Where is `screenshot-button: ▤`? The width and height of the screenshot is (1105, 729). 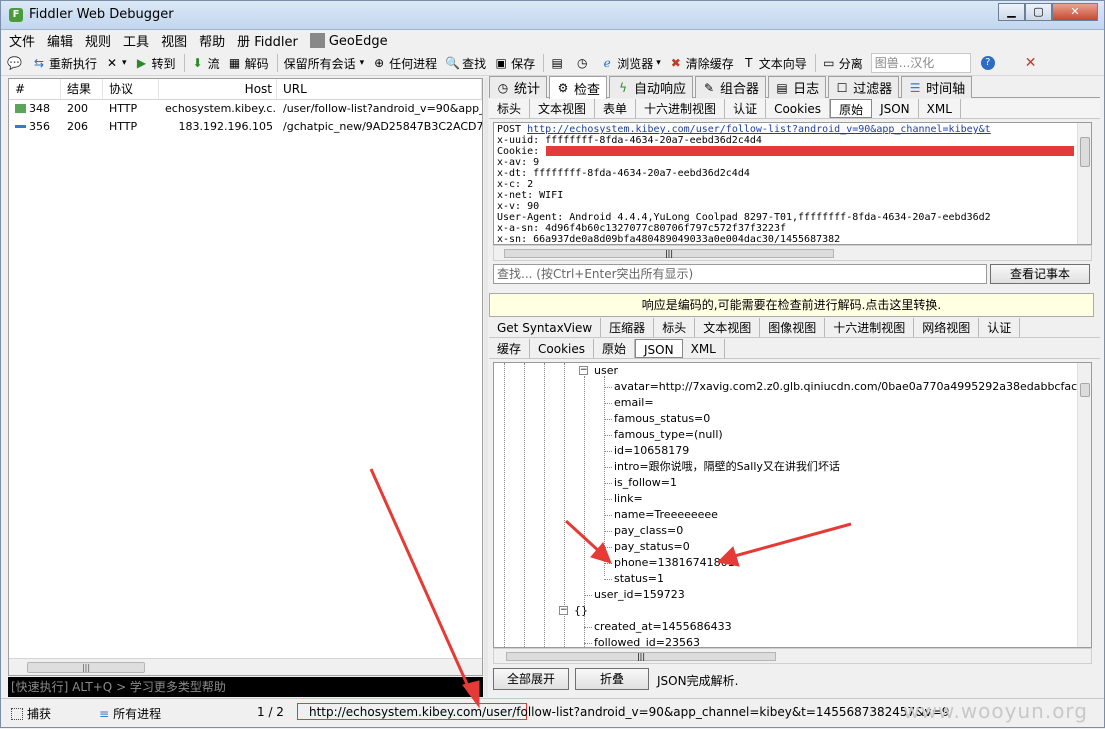 screenshot-button: ▤ is located at coordinates (558, 63).